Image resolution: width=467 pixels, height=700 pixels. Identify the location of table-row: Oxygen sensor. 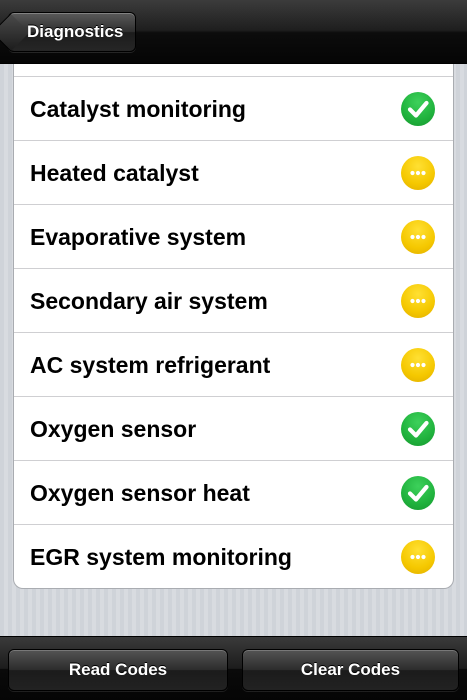
(233, 428).